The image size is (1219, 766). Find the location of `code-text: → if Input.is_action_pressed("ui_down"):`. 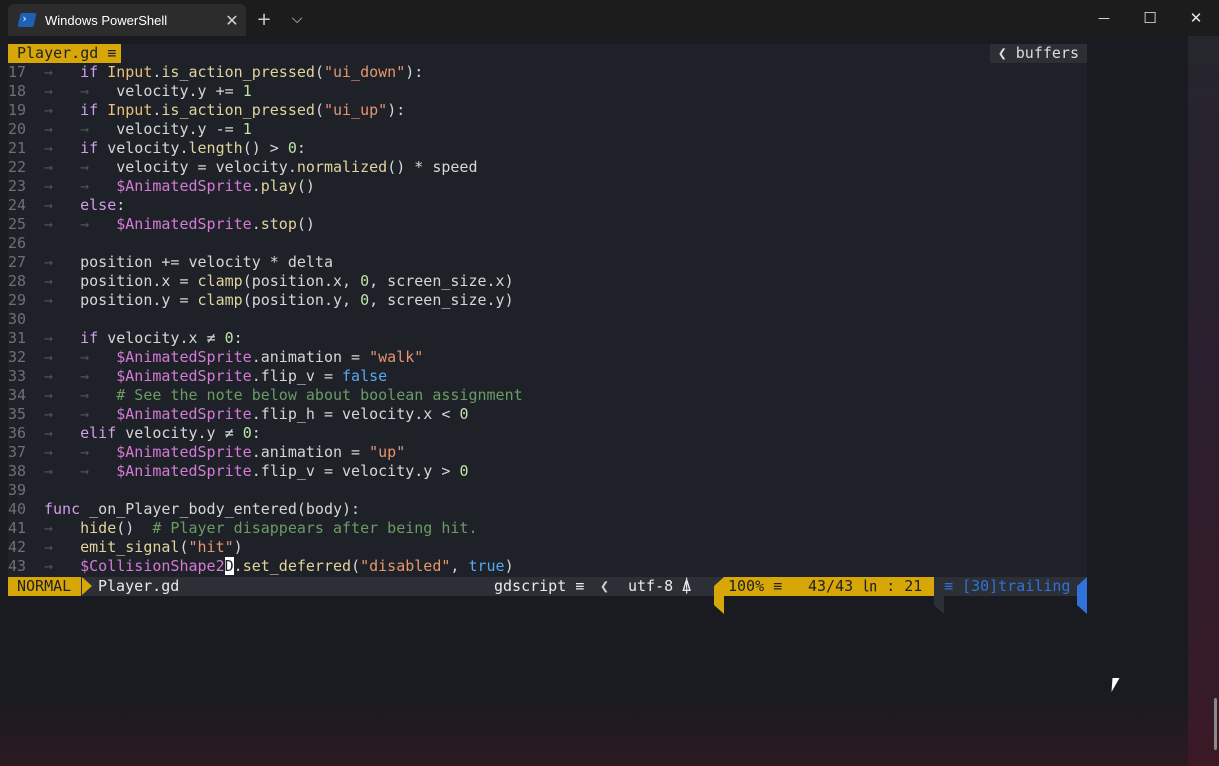

code-text: → if Input.is_action_pressed("ui_down"): is located at coordinates (233, 72).